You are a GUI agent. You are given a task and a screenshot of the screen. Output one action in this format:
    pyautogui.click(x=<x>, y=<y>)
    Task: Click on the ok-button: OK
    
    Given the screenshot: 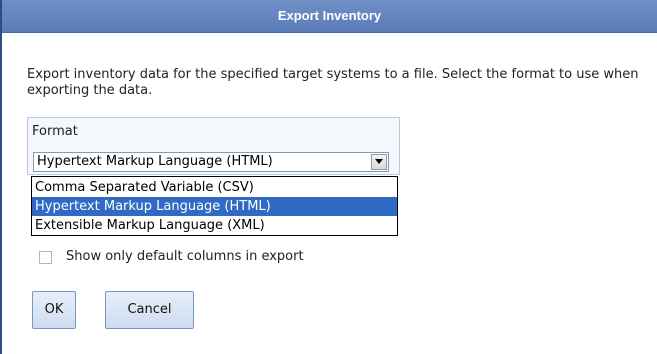 What is the action you would take?
    pyautogui.click(x=54, y=310)
    